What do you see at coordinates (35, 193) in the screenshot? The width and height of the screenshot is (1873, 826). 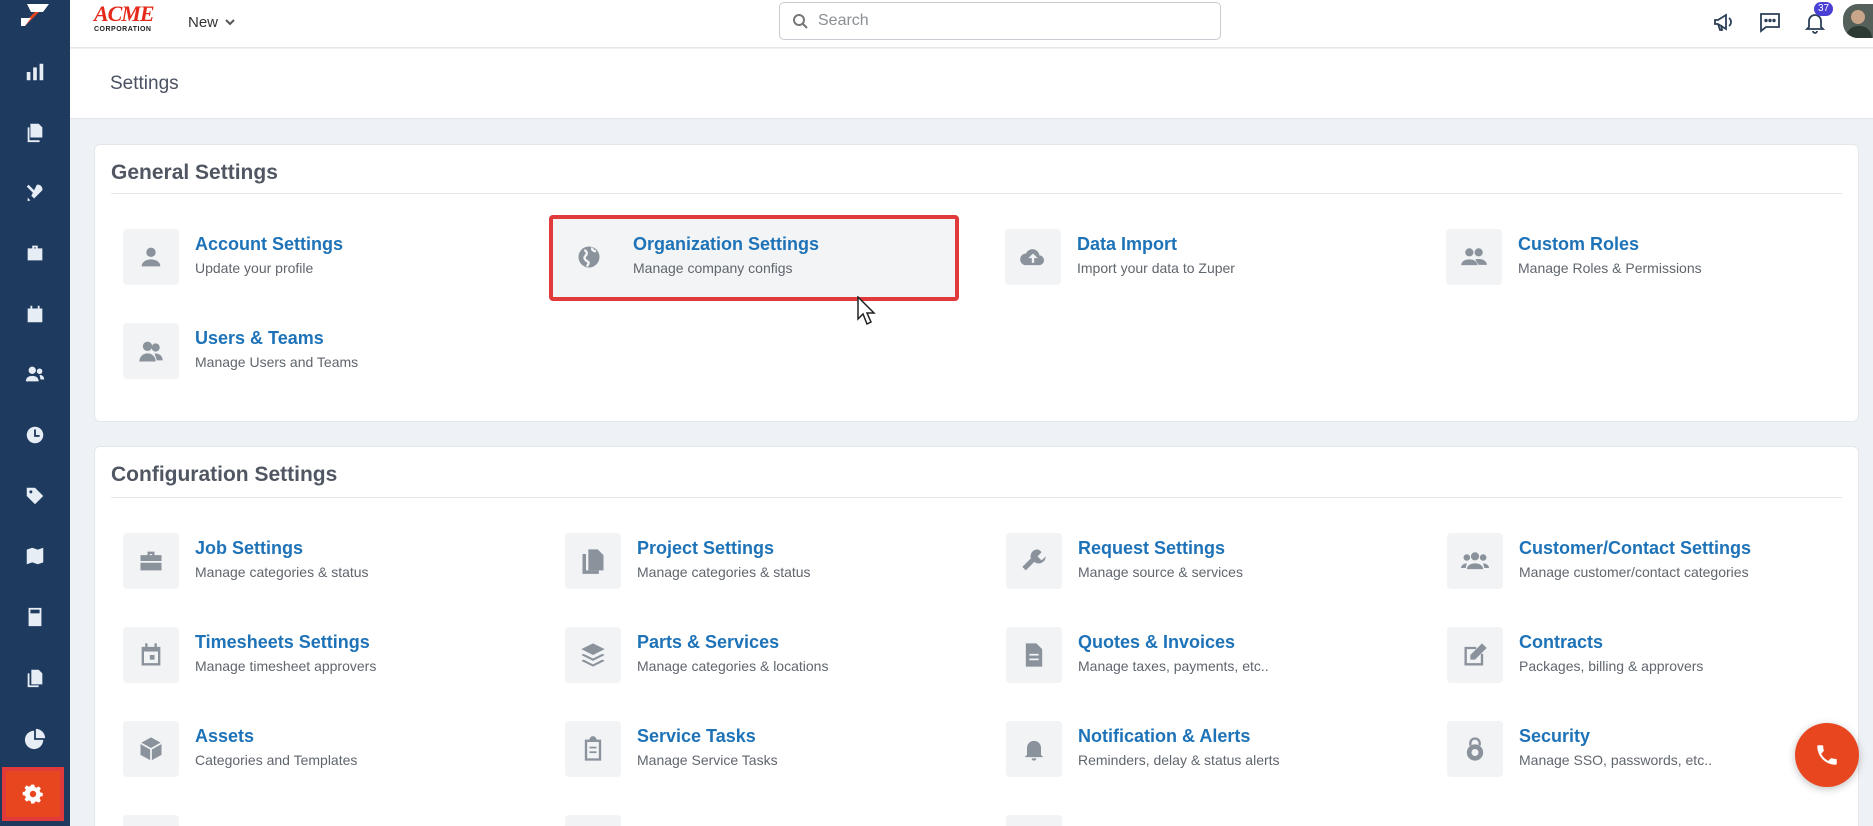 I see `tools-icon` at bounding box center [35, 193].